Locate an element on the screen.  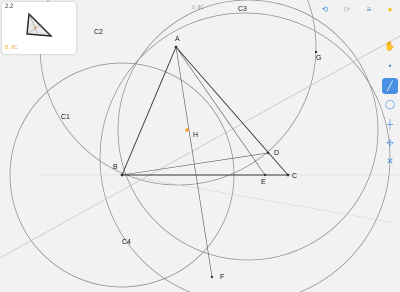
altitude-line-ae is located at coordinates (220, 111).